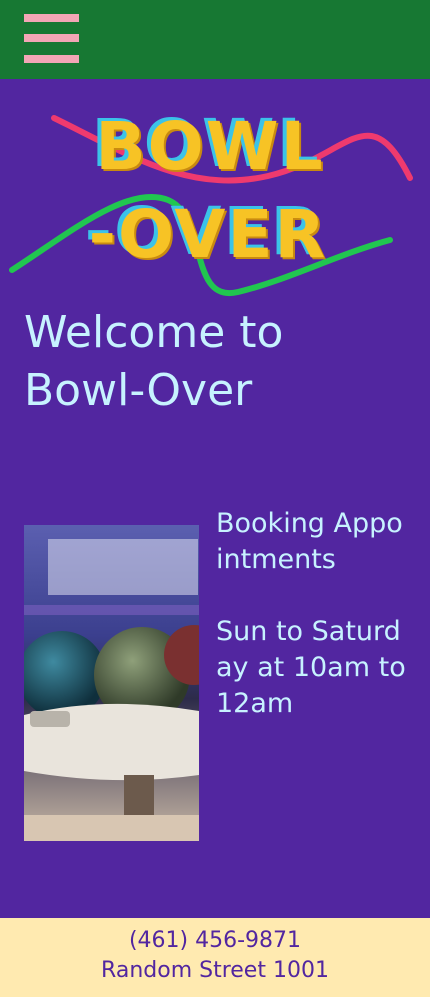 This screenshot has width=430, height=997. I want to click on footer: (461) 456-9871 Random Street 1001, so click(215, 957).